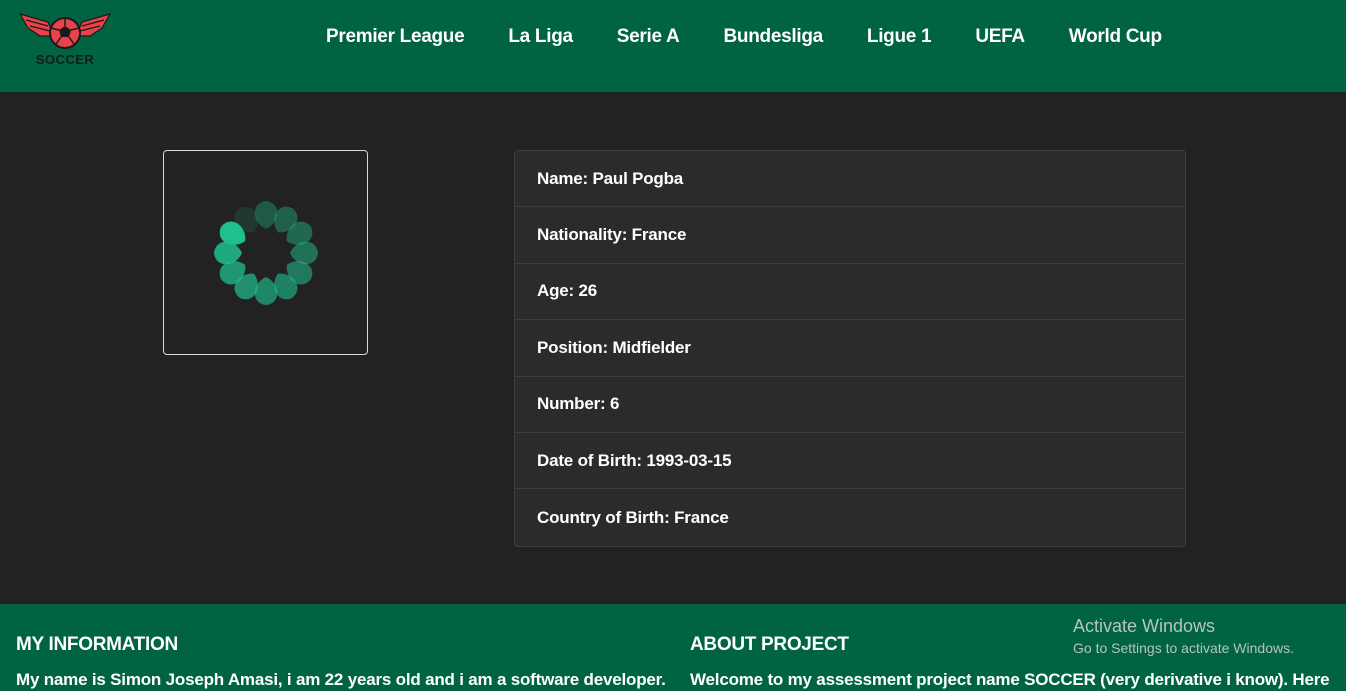 Image resolution: width=1346 pixels, height=691 pixels. What do you see at coordinates (1115, 37) in the screenshot?
I see `nav-world-cup: World Cup` at bounding box center [1115, 37].